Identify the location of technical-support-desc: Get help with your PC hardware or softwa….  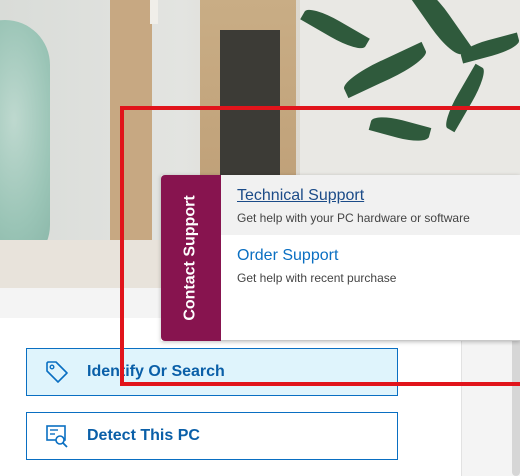
(353, 218).